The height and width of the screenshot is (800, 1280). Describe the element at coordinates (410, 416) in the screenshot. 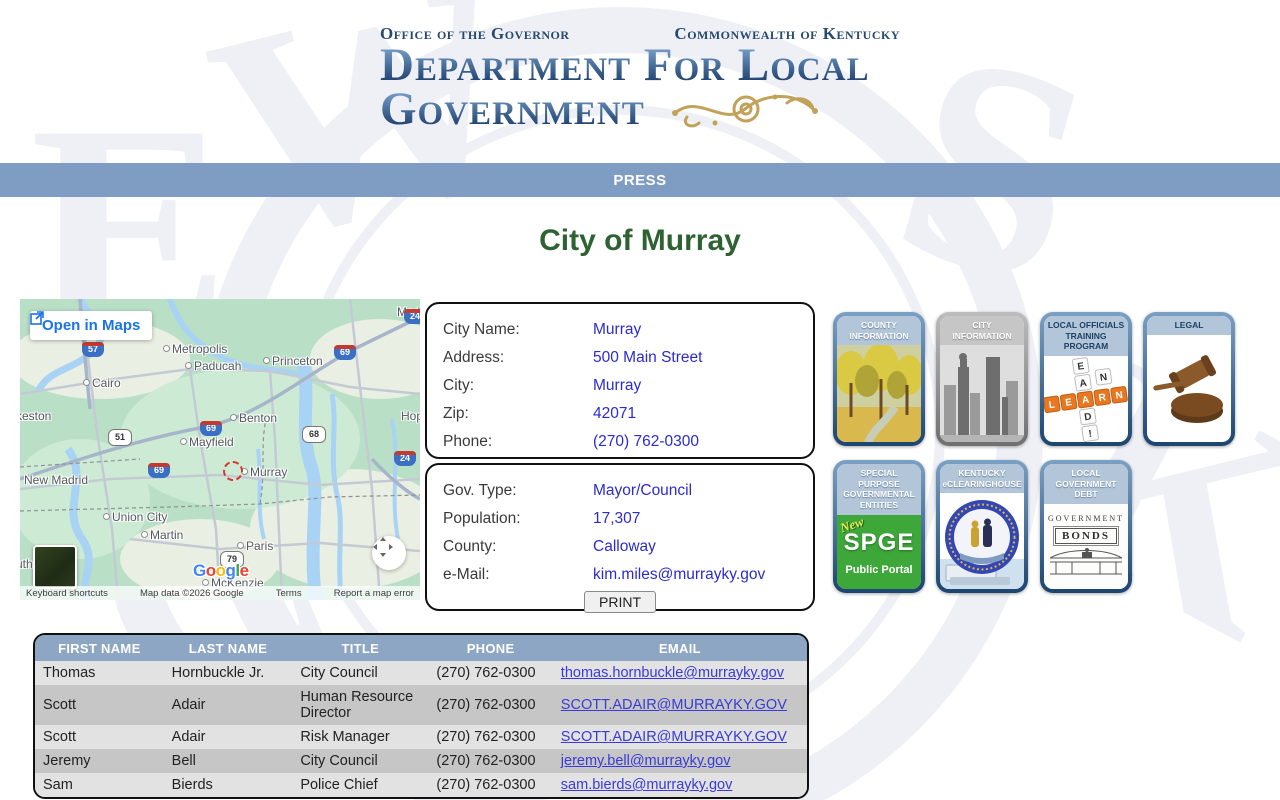

I see `map-town-label-partial: Hopk` at that location.